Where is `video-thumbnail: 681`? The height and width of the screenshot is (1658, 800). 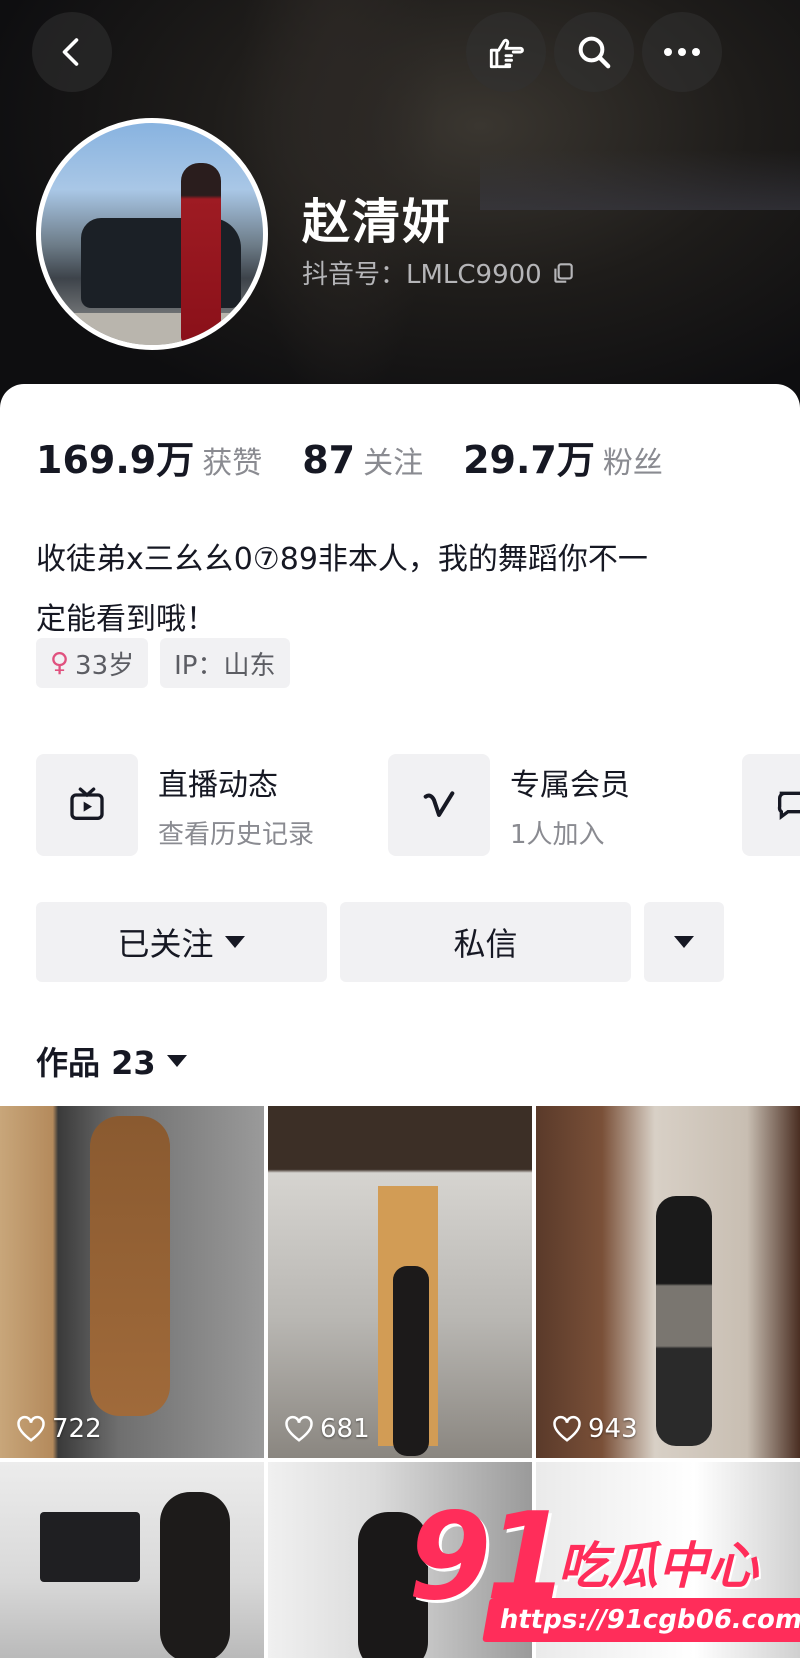 video-thumbnail: 681 is located at coordinates (400, 1282).